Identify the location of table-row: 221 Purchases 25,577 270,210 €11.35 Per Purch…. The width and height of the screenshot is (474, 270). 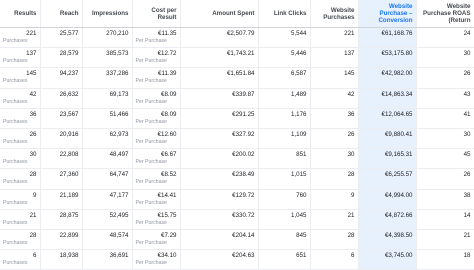
(237, 38).